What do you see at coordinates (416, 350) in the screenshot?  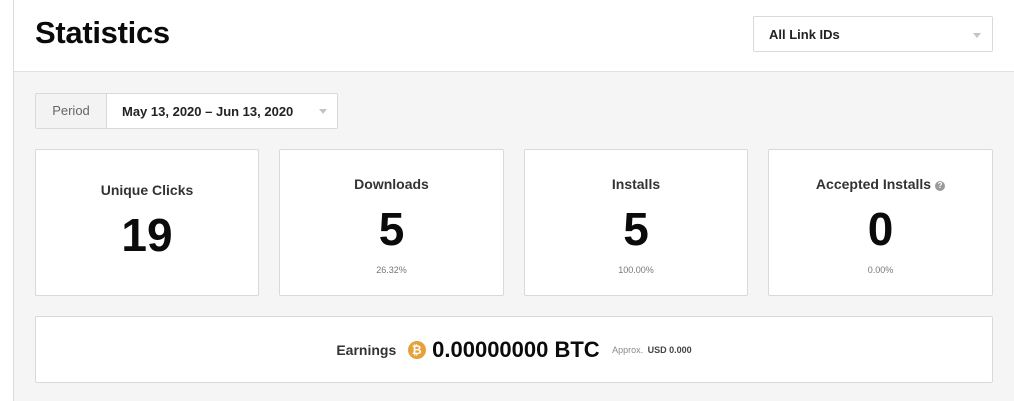 I see `bitcoin-icon: ₿` at bounding box center [416, 350].